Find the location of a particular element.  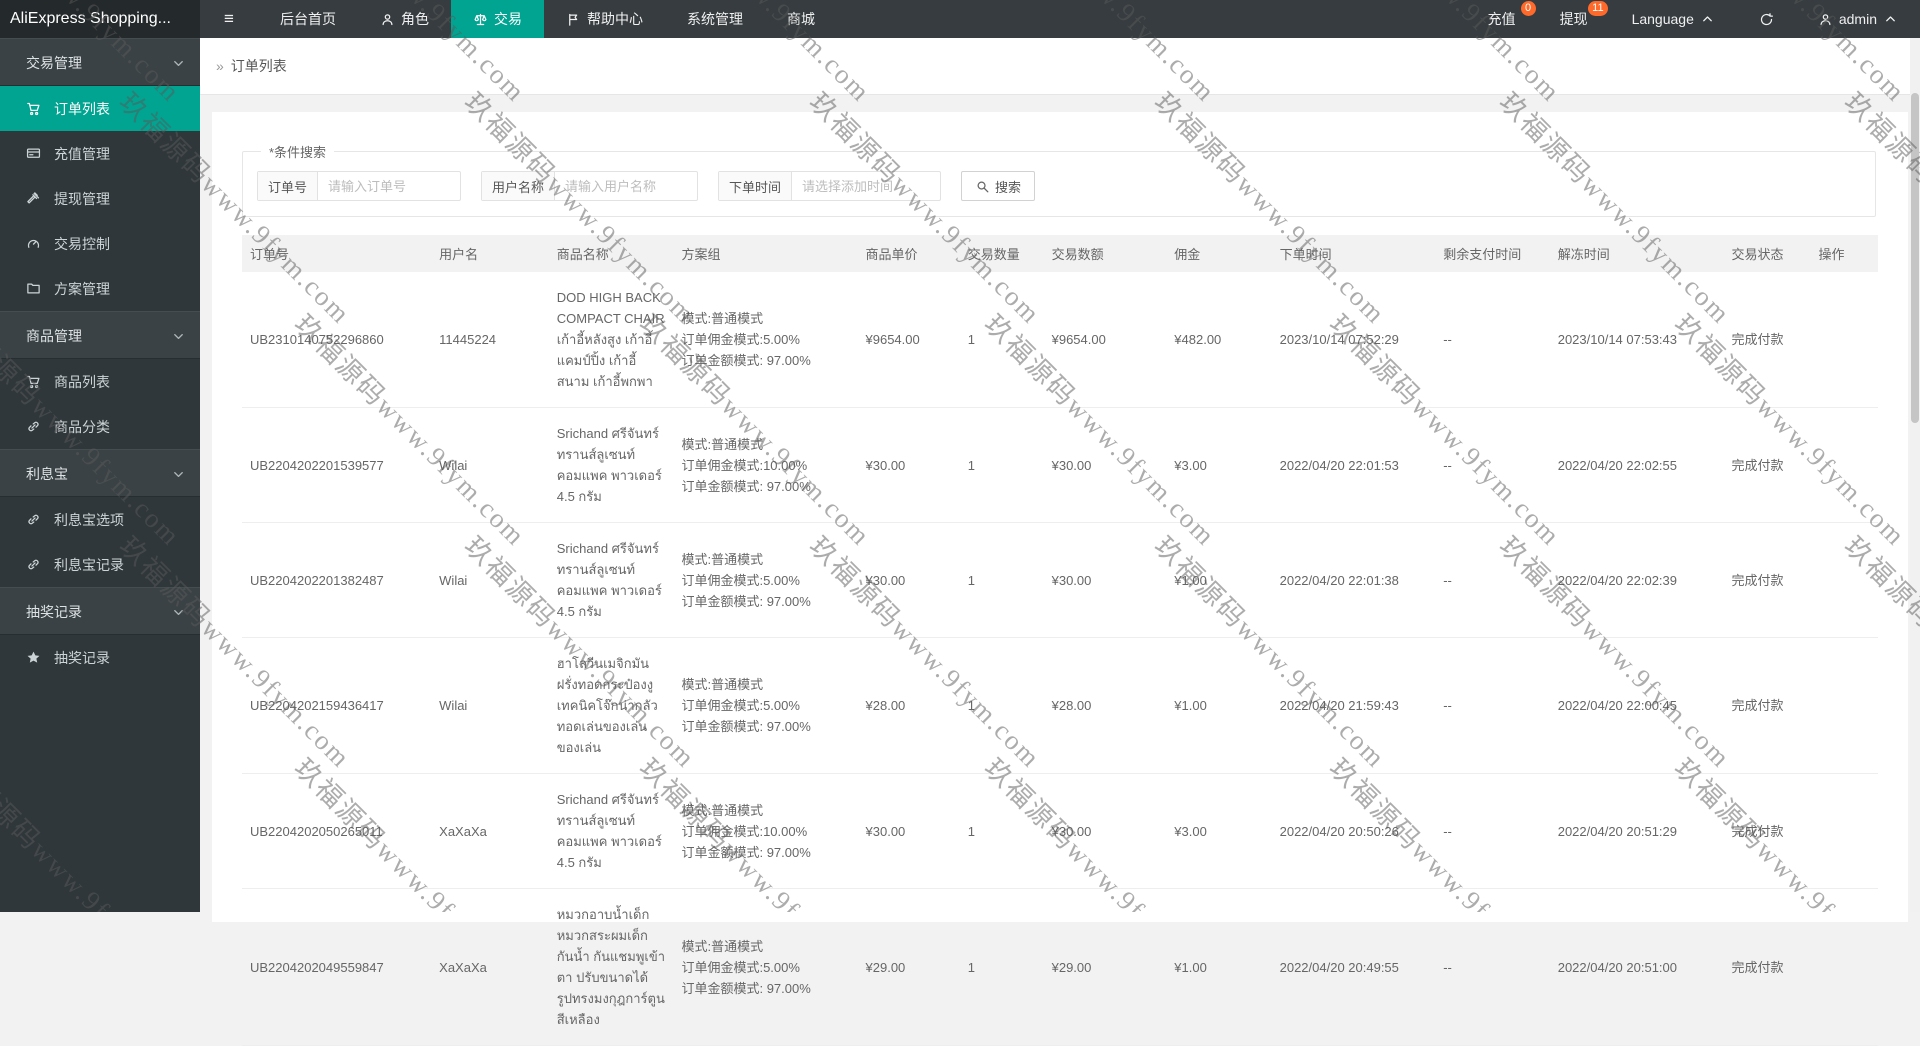

search-row: 订单号 用户名称 下单时间 搜索 is located at coordinates (1059, 186).